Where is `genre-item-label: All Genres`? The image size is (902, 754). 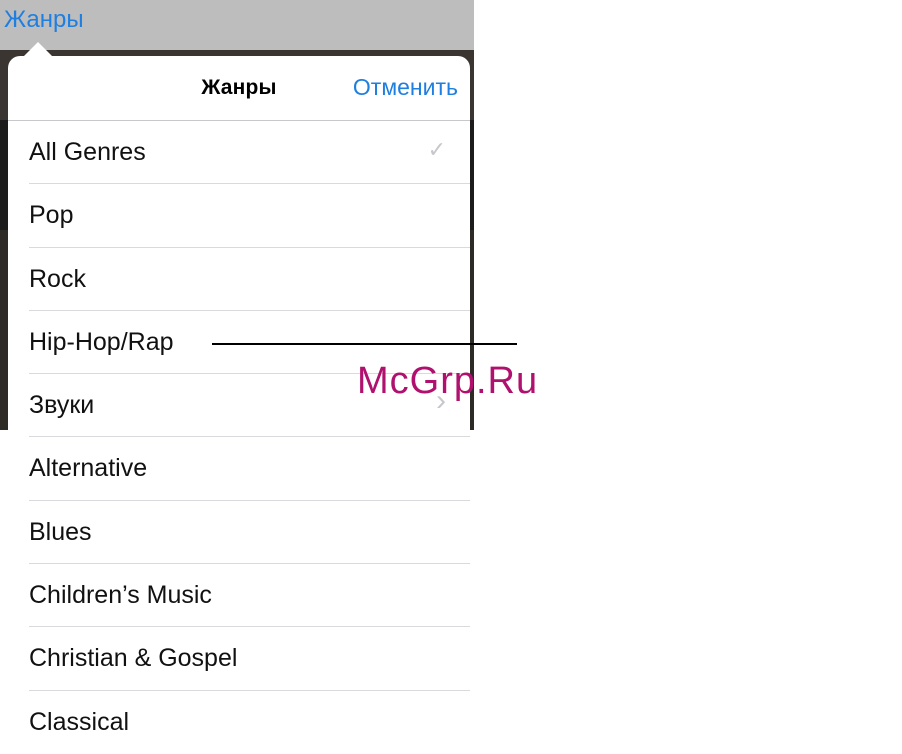
genre-item-label: All Genres is located at coordinates (87, 152).